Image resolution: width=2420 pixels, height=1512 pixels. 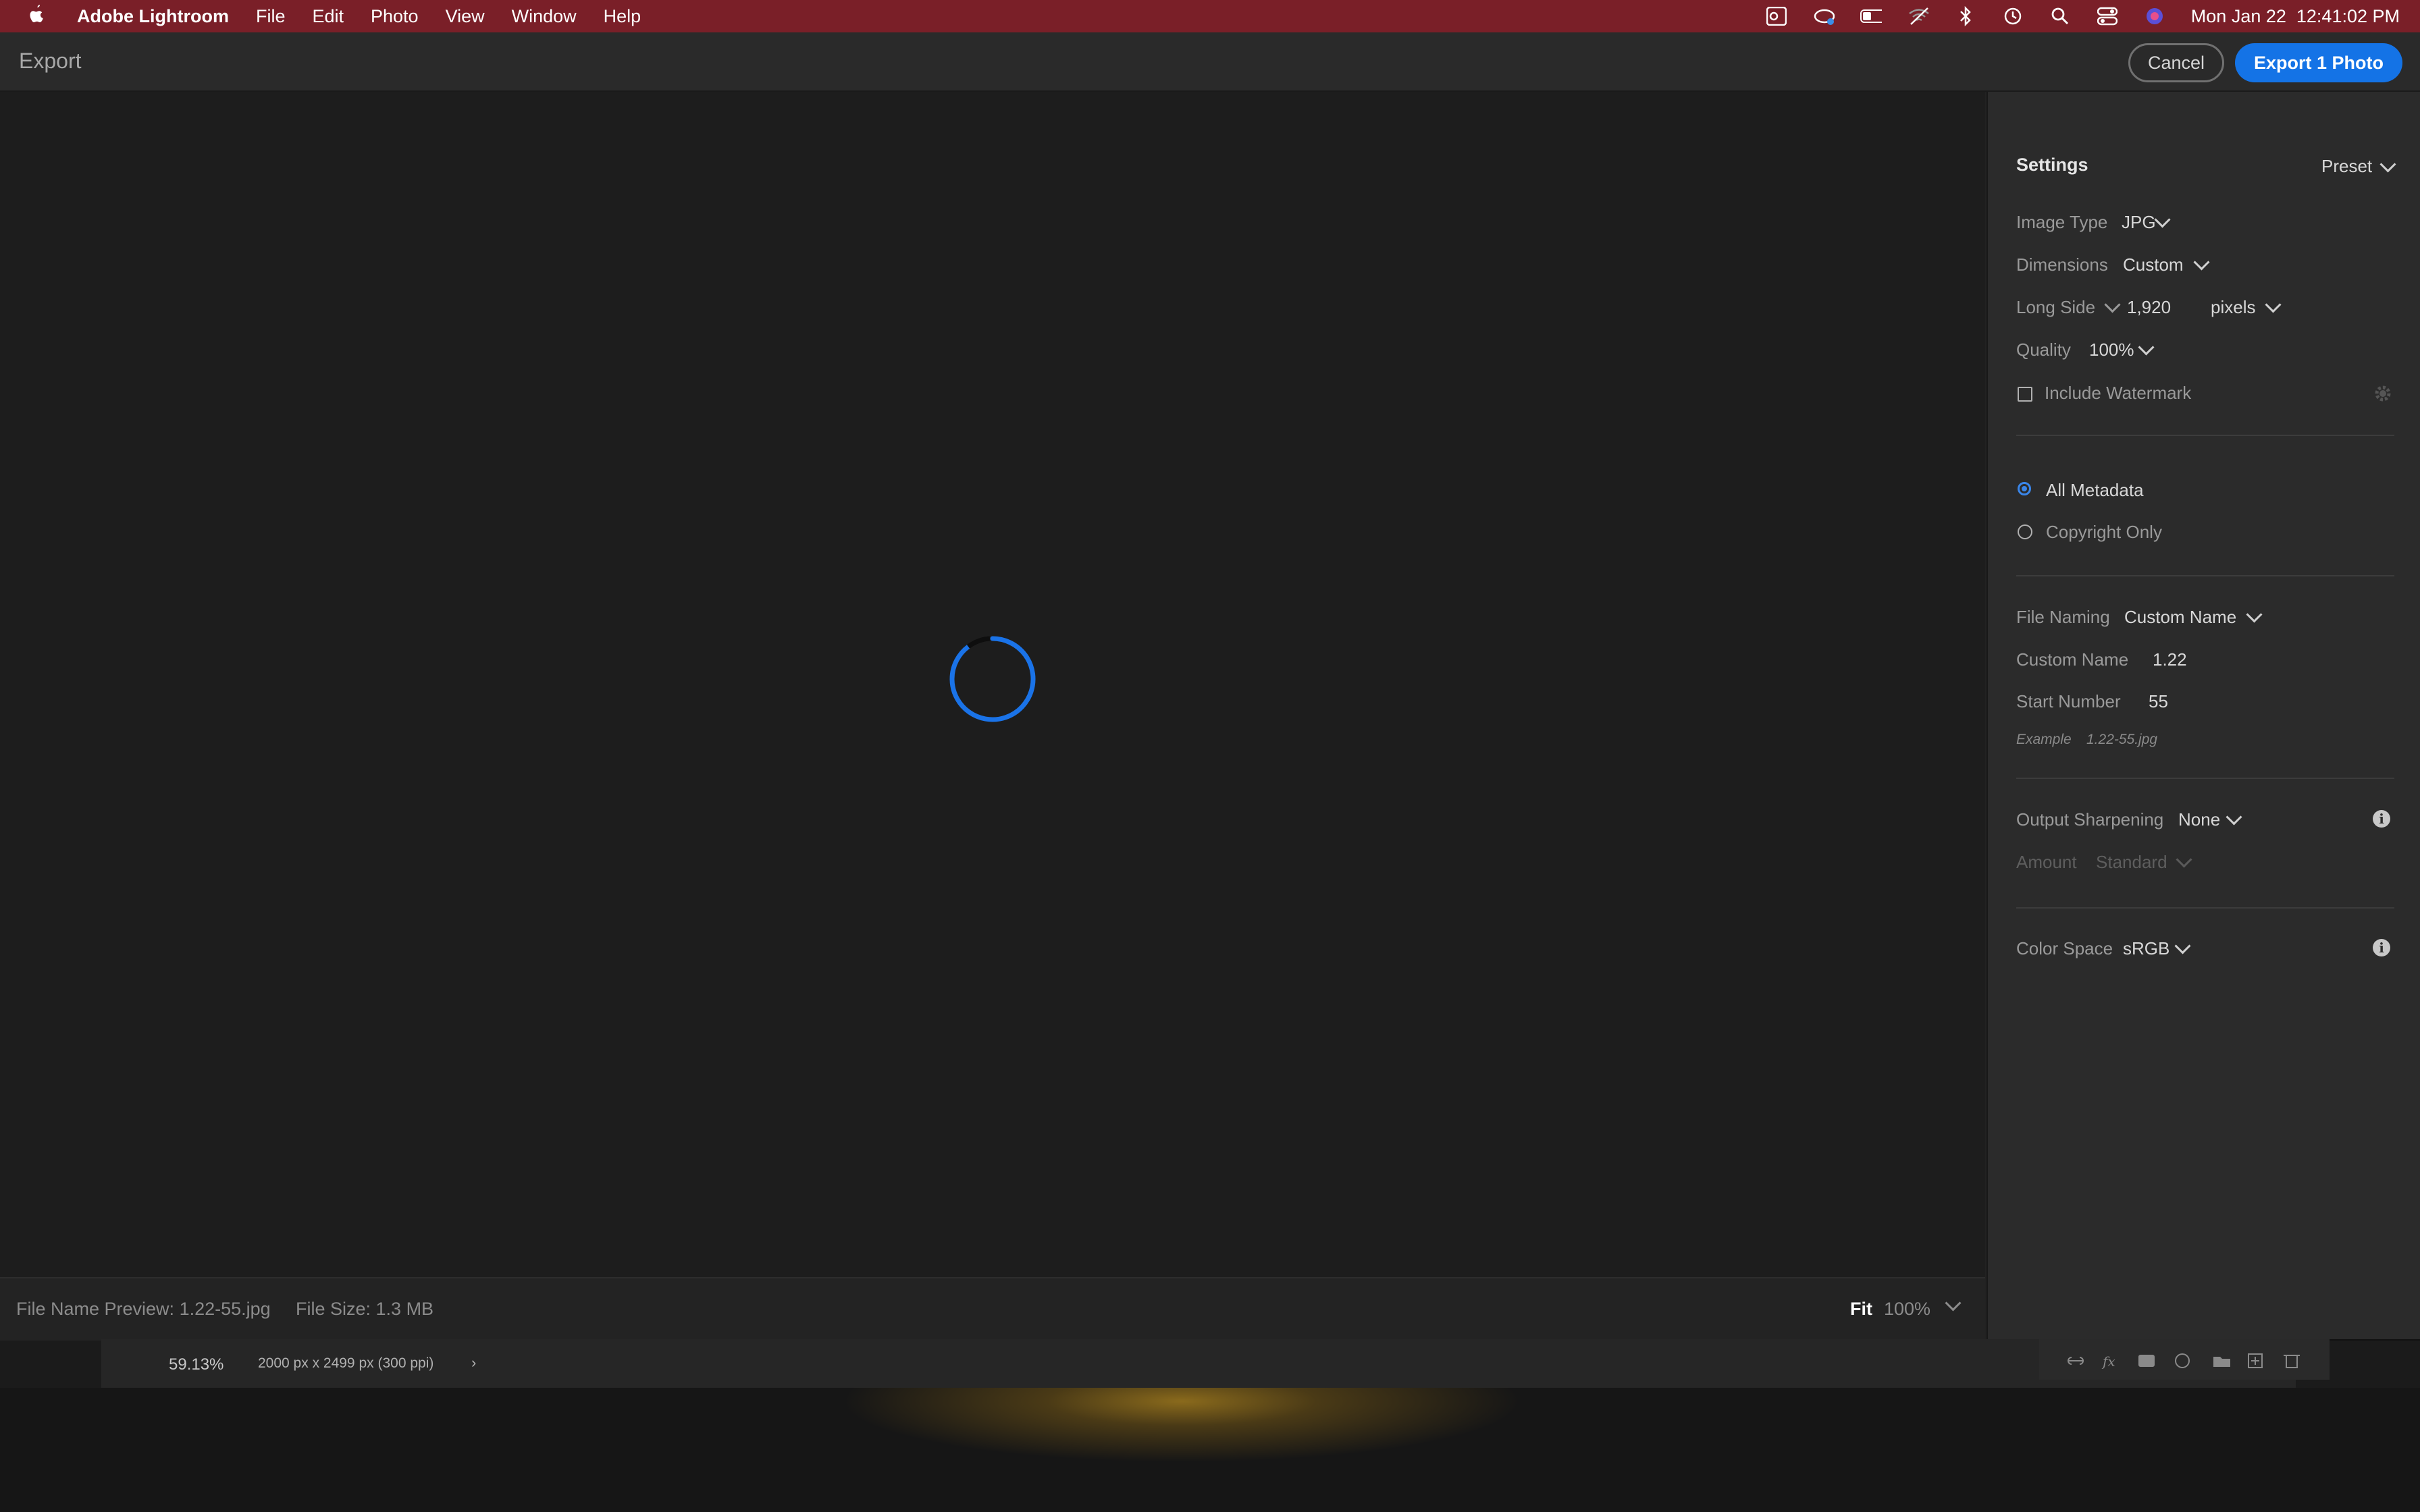 What do you see at coordinates (2095, 490) in the screenshot?
I see `all-metadata-label: All Metadata` at bounding box center [2095, 490].